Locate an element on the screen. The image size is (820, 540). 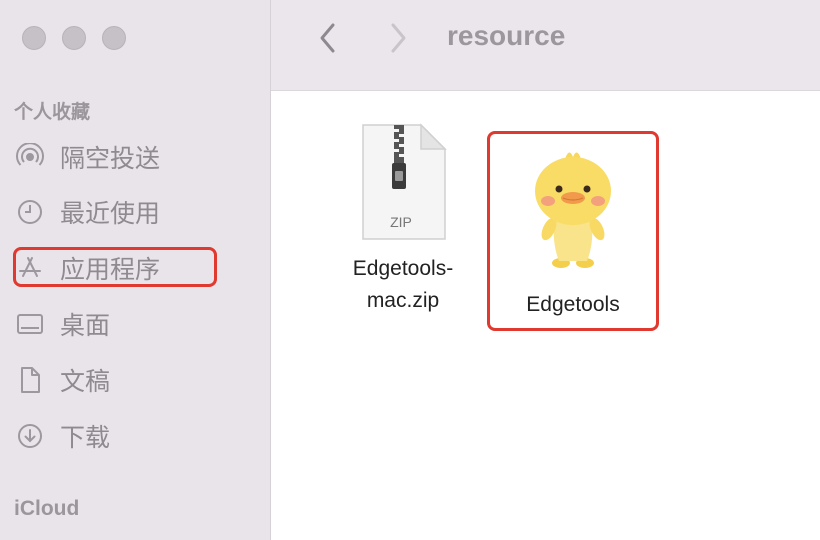
sidebar-item-recents: 最近使用 is located at coordinates (116, 212).